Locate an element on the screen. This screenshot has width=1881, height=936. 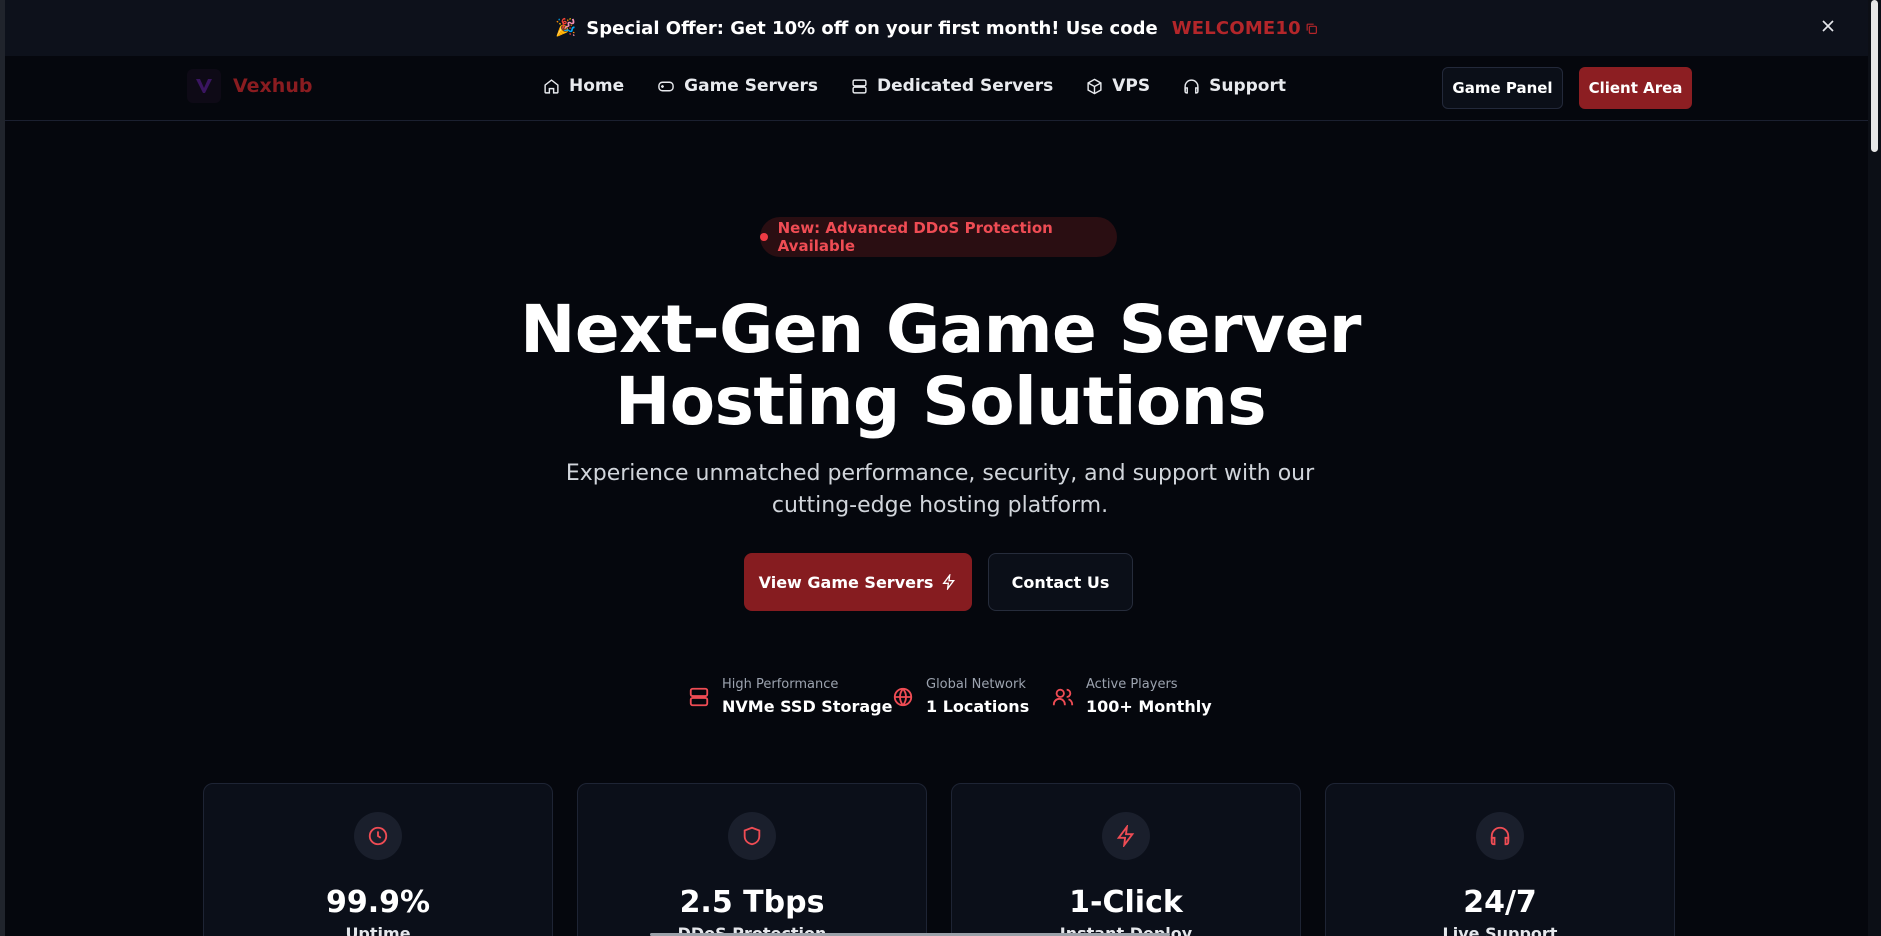
badge-text: New: Advanced DDoS Protection Available is located at coordinates (915, 237).